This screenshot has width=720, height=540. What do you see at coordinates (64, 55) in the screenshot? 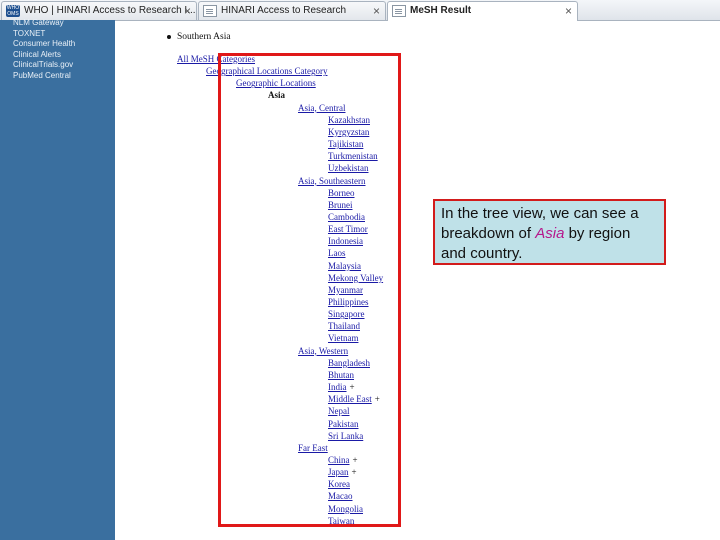
I see `sidebar-item-clinical-alerts: Clinical Alerts` at bounding box center [64, 55].